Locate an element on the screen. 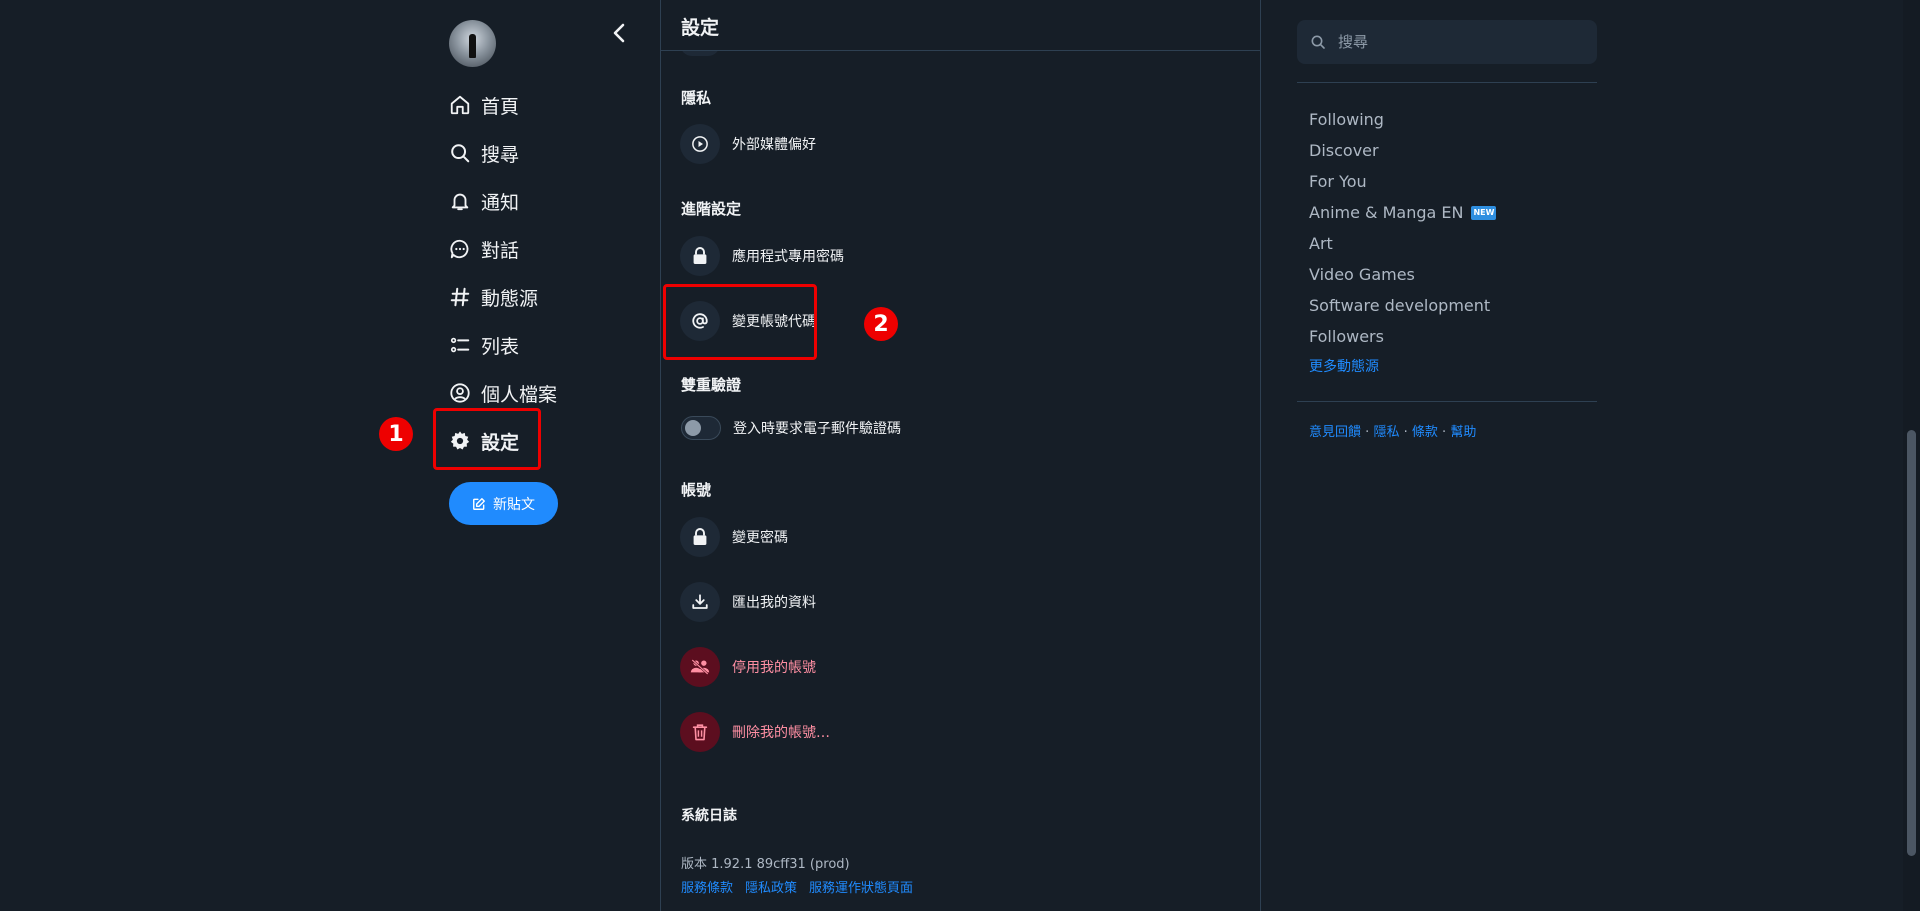 Image resolution: width=1920 pixels, height=911 pixels. list-icon is located at coordinates (460, 345).